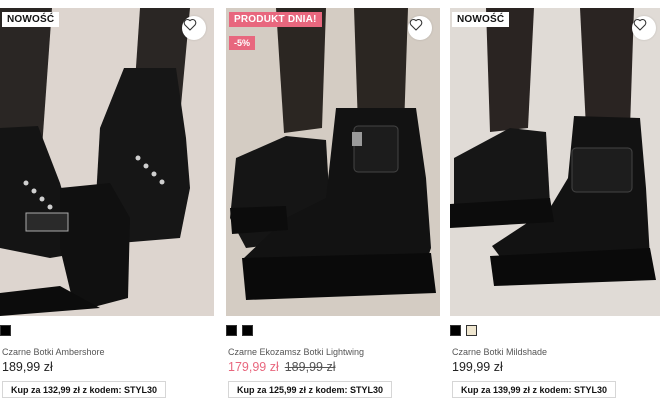  I want to click on price-row: 179,99 zł 189,99 zł, so click(281, 367).